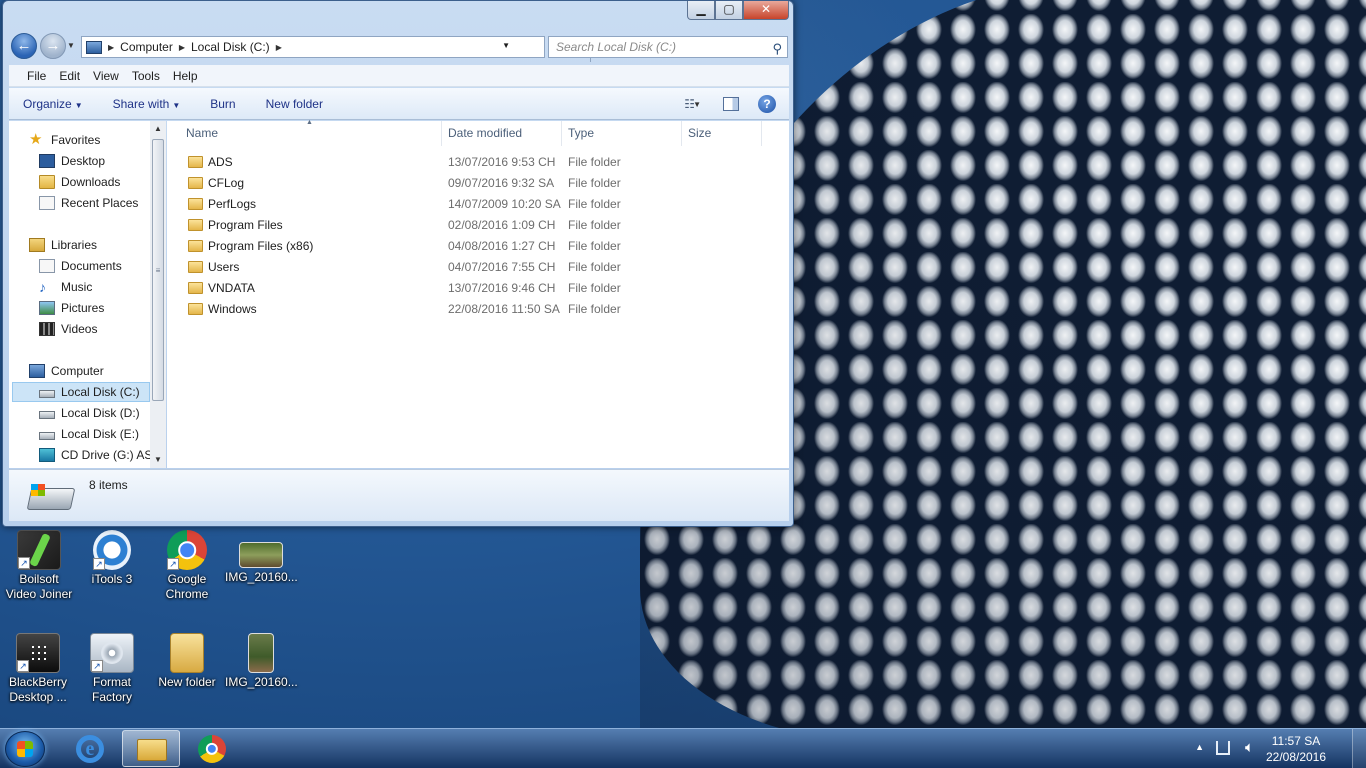 The width and height of the screenshot is (1366, 768). I want to click on network-icon, so click(1223, 748).